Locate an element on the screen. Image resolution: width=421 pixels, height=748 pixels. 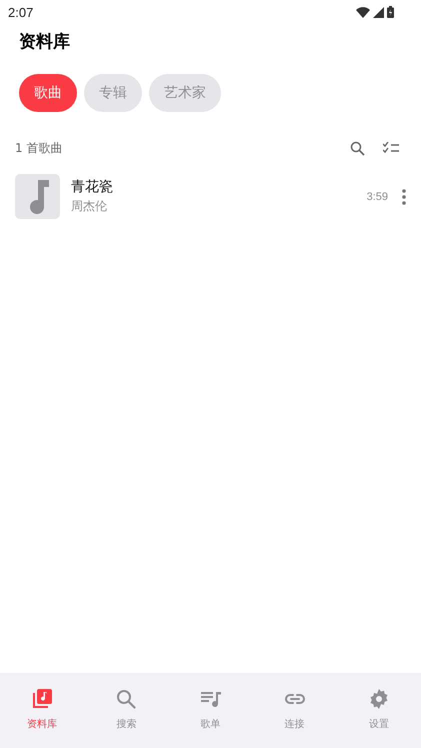
nav-tab: 搜索 is located at coordinates (126, 710).